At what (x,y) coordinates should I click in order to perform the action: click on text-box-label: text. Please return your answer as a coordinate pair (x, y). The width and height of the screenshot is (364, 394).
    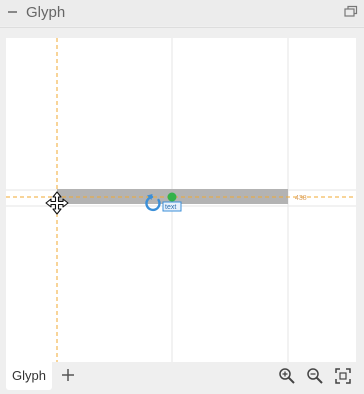
    Looking at the image, I should click on (170, 207).